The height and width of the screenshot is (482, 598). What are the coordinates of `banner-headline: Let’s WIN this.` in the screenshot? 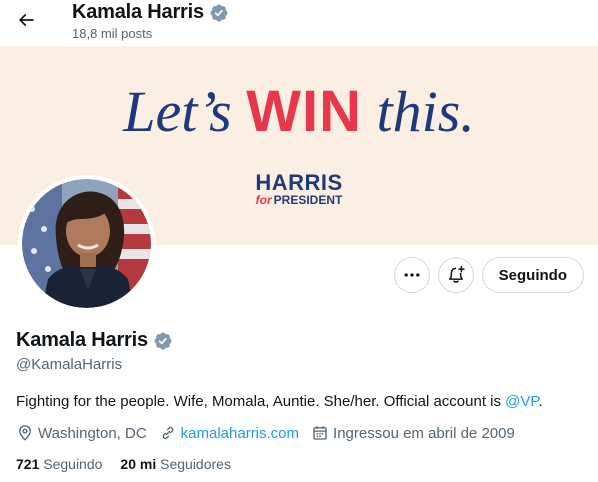 It's located at (299, 112).